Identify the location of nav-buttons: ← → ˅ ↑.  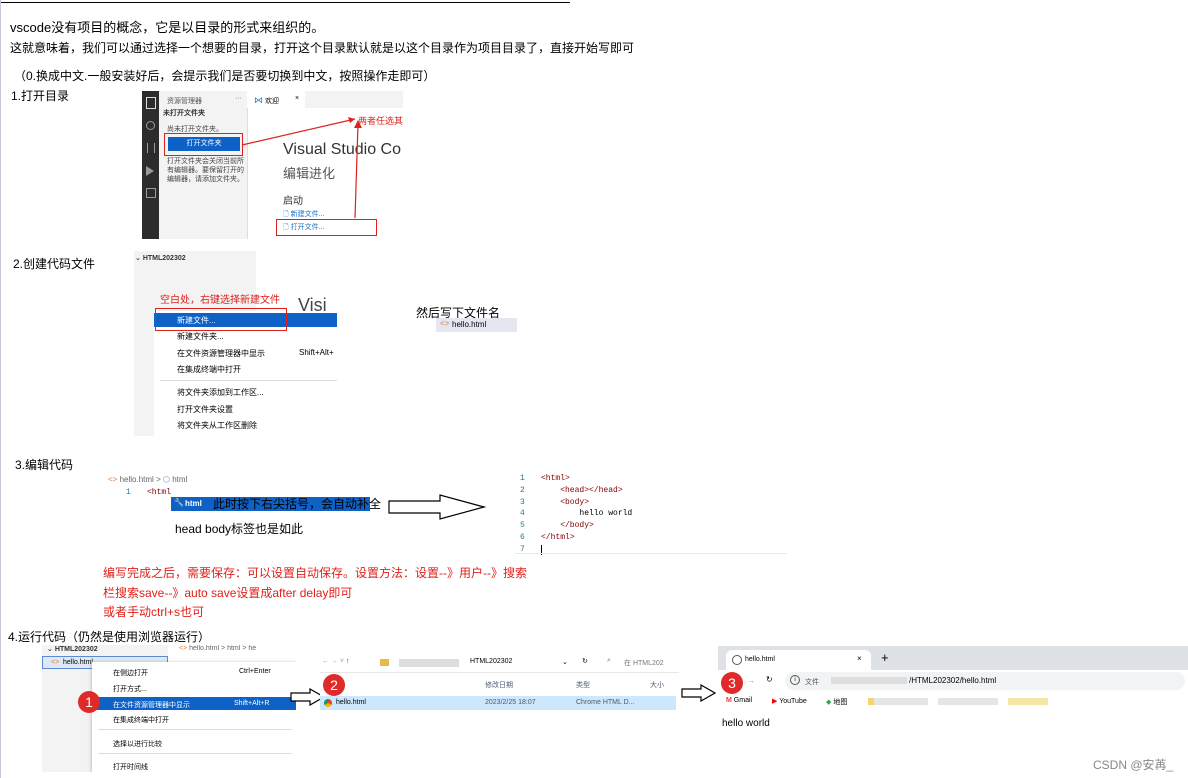
(335, 661).